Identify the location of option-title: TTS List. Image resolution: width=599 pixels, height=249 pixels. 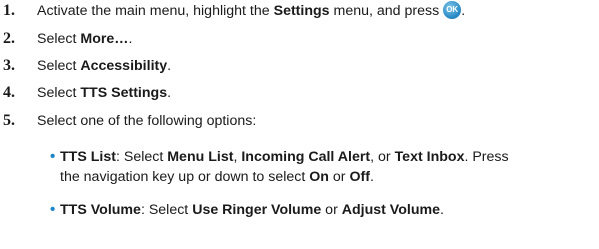
(88, 157).